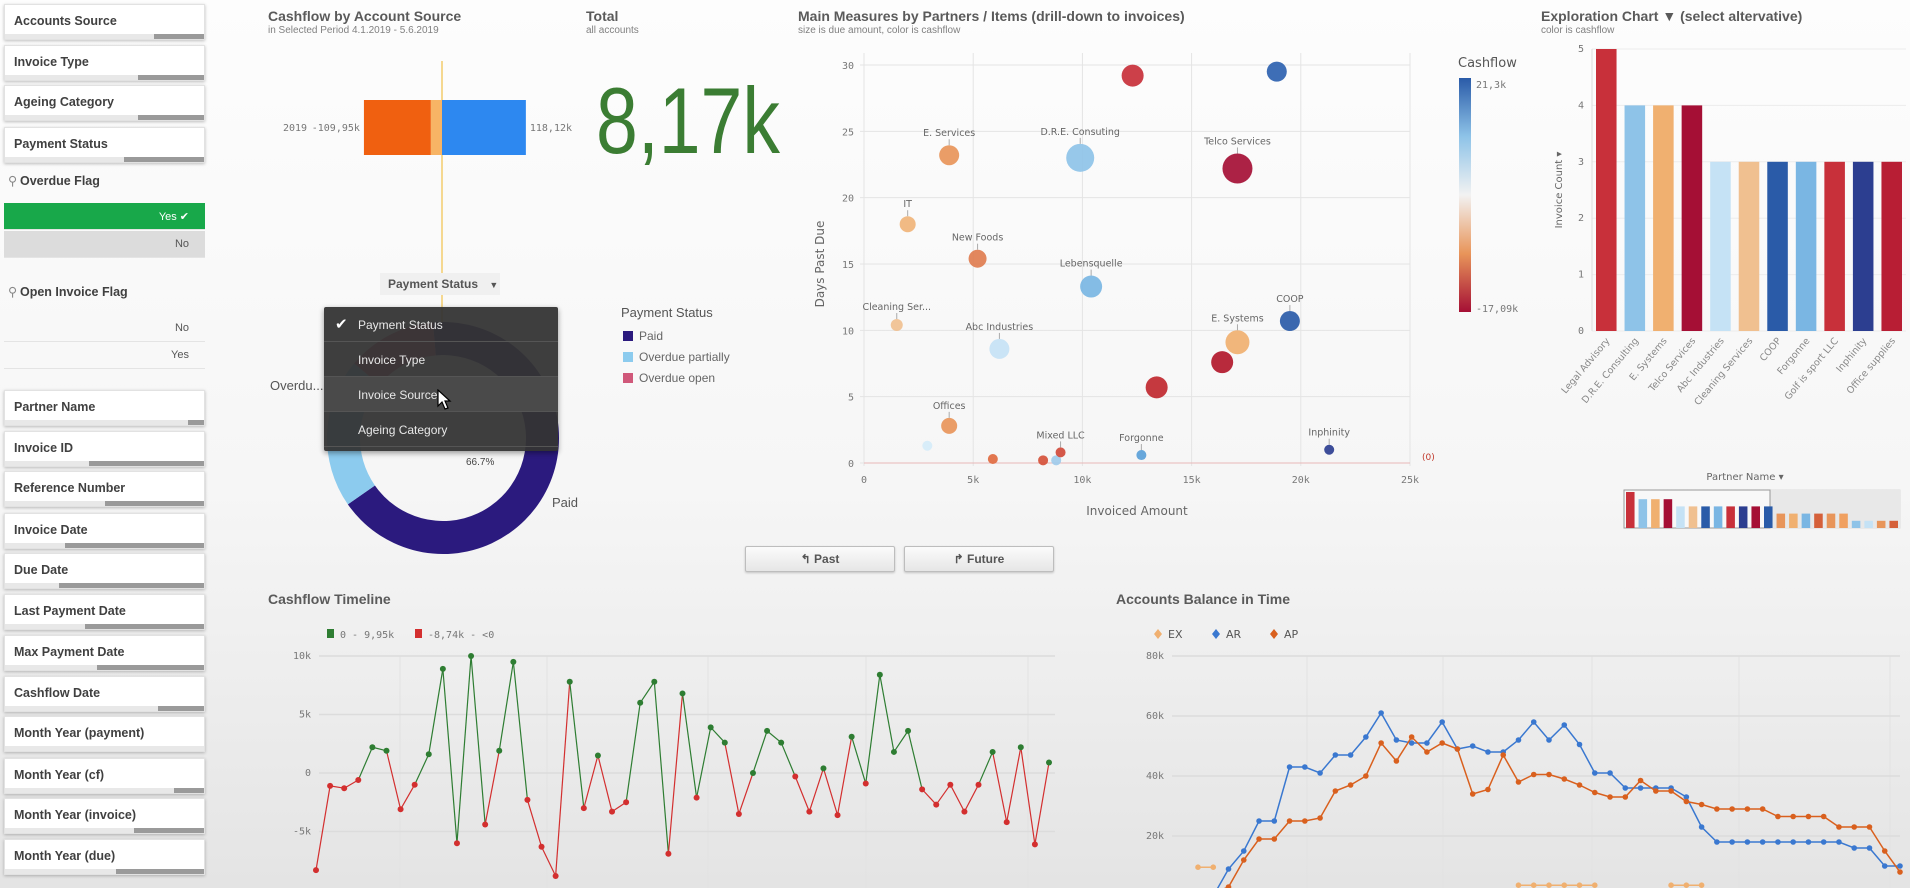 The image size is (1910, 888). I want to click on bar-abc-industries, so click(1720, 246).